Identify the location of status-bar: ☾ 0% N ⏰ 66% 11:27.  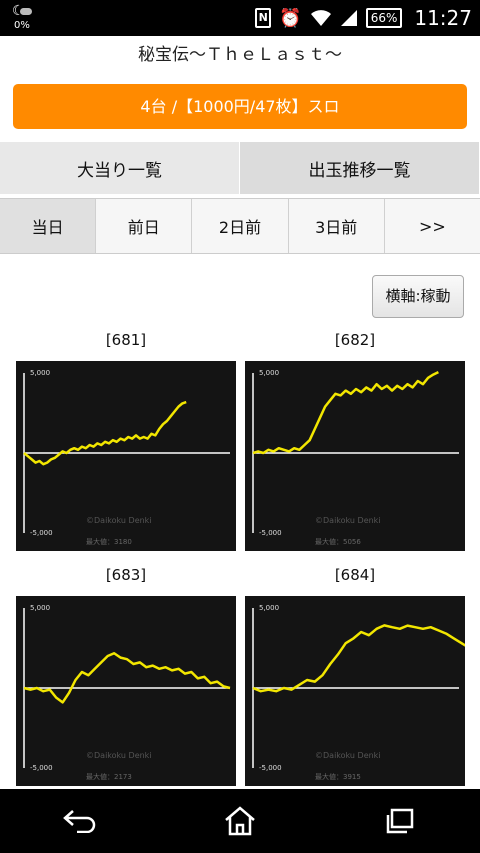
(240, 18).